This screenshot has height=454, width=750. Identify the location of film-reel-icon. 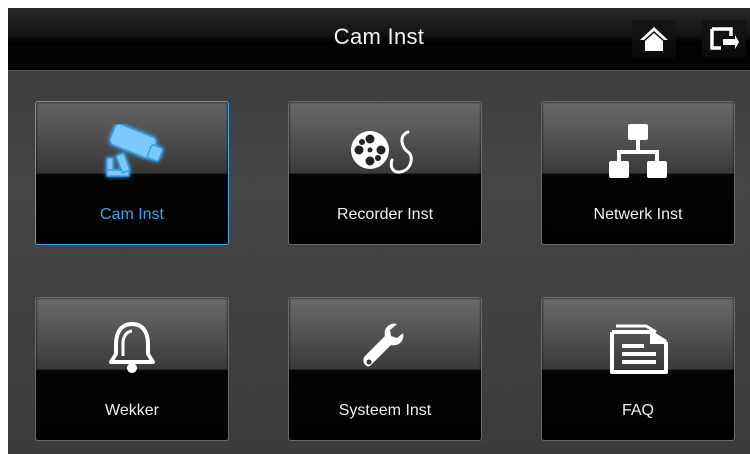
(385, 152).